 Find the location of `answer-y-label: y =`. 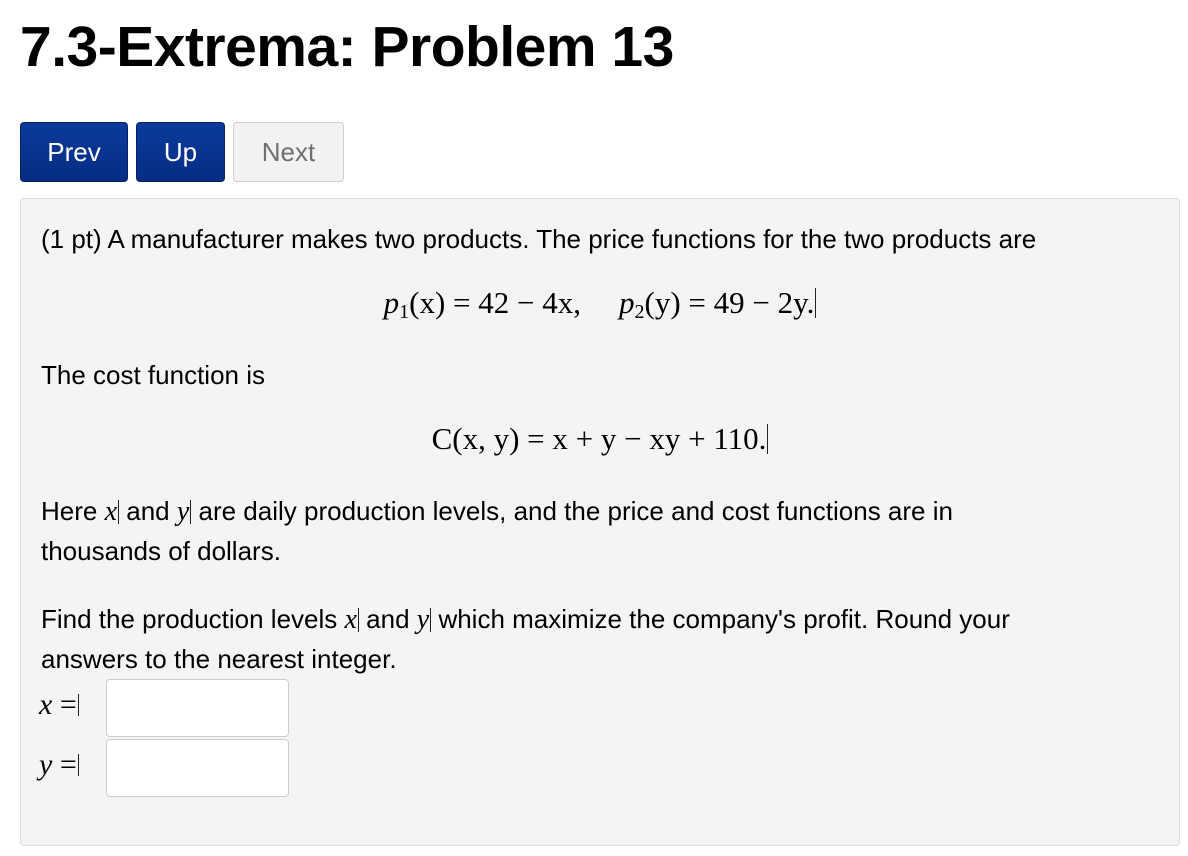

answer-y-label: y = is located at coordinates (59, 765).